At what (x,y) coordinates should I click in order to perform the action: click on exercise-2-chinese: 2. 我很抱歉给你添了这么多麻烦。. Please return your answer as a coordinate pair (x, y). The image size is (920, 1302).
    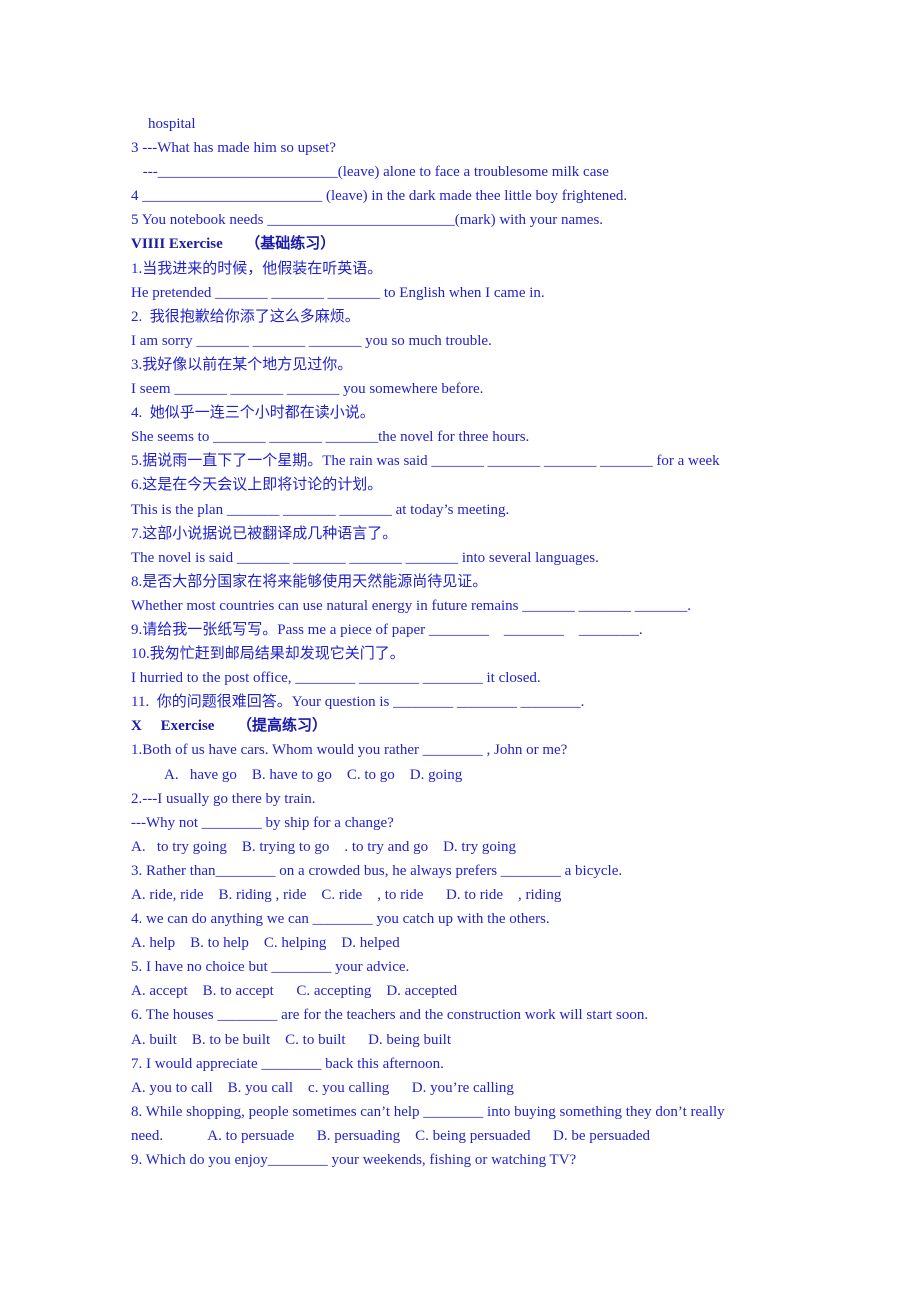
    Looking at the image, I should click on (245, 316).